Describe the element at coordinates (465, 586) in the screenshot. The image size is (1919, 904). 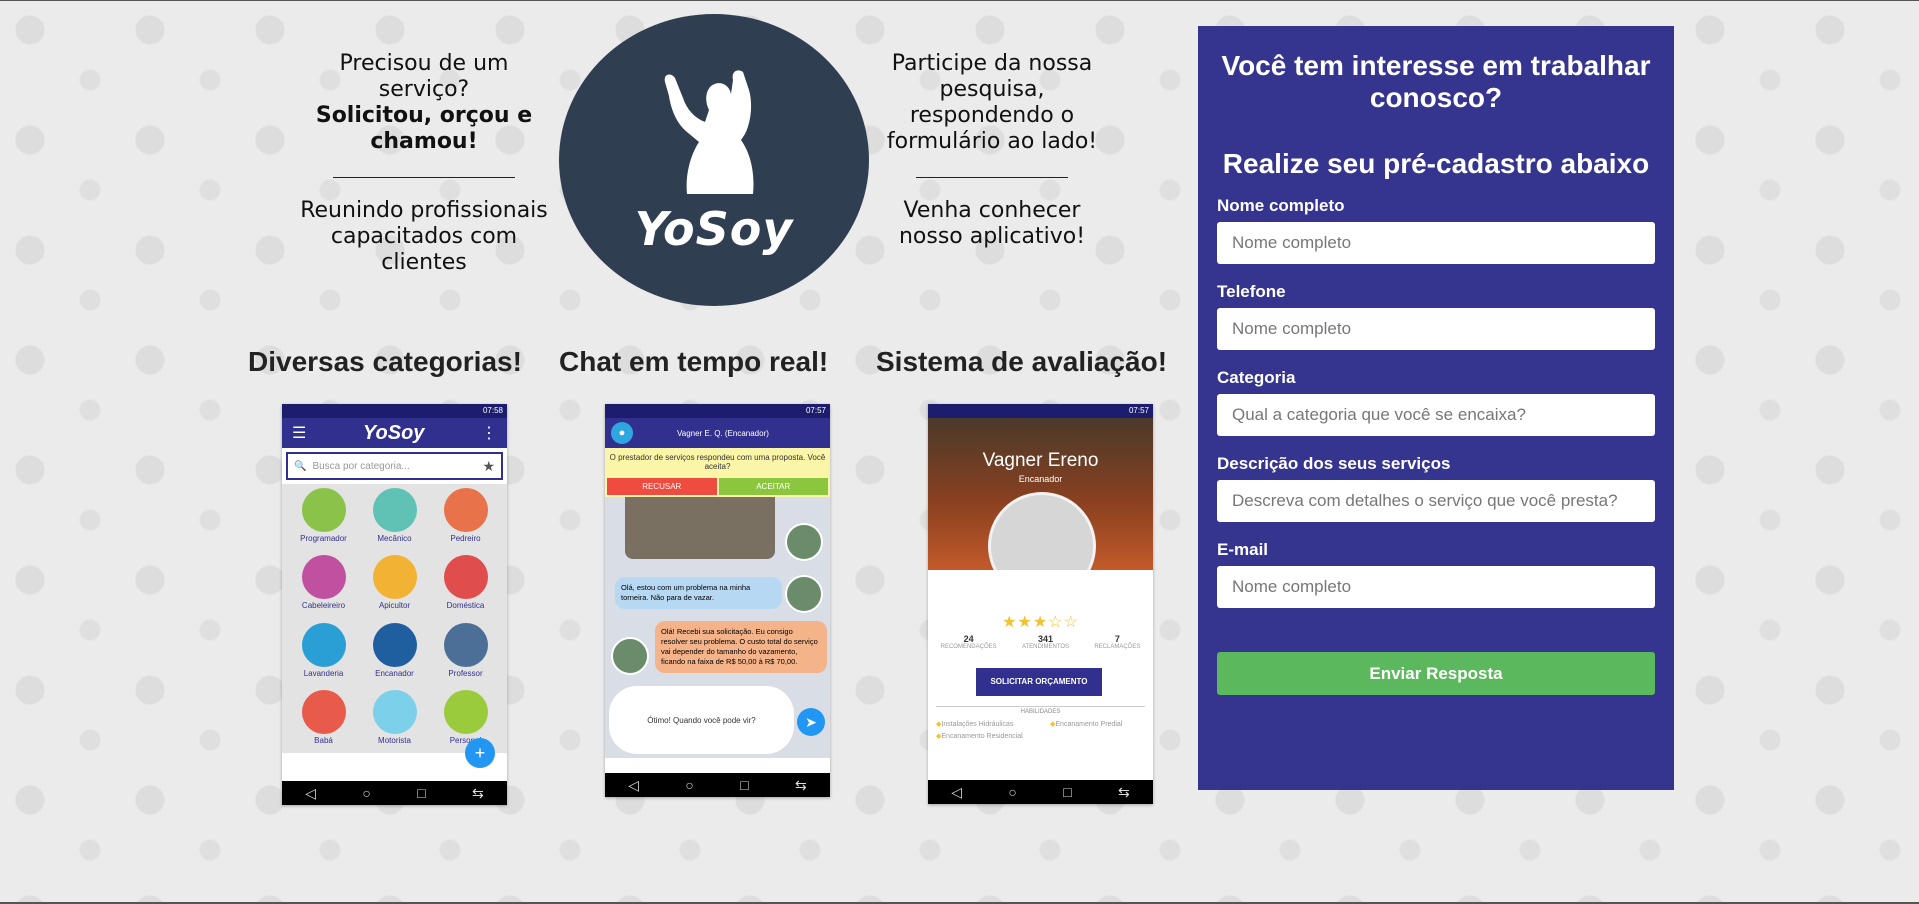
I see `category-item: Doméstica` at that location.